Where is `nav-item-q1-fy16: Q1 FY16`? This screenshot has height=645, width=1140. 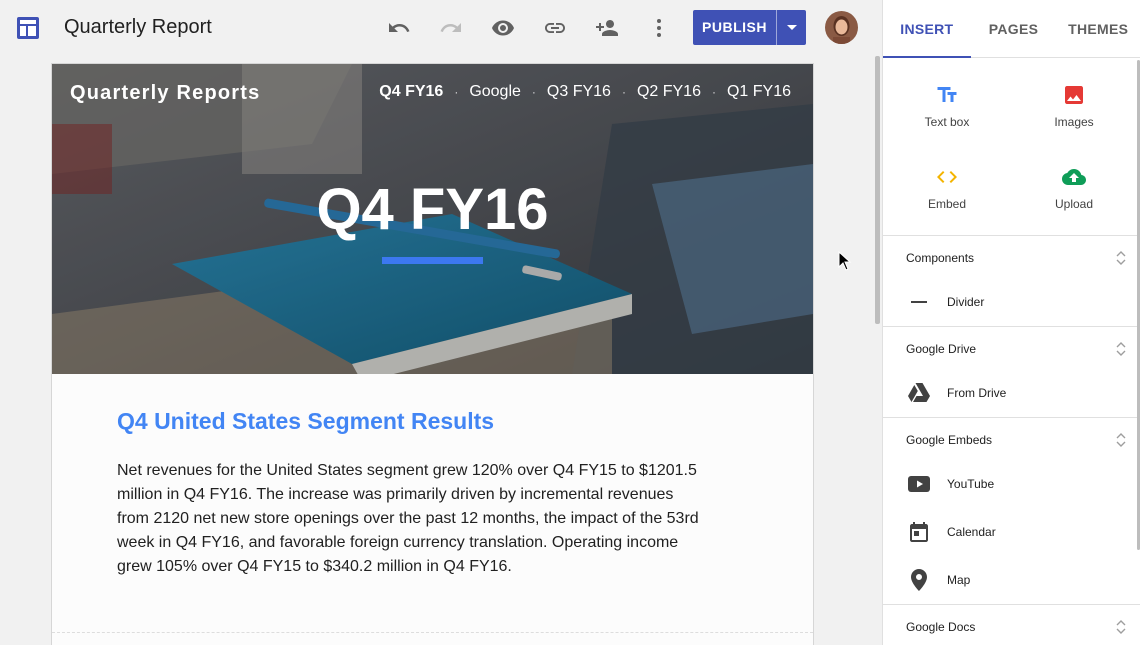
nav-item-q1-fy16: Q1 FY16 is located at coordinates (759, 92).